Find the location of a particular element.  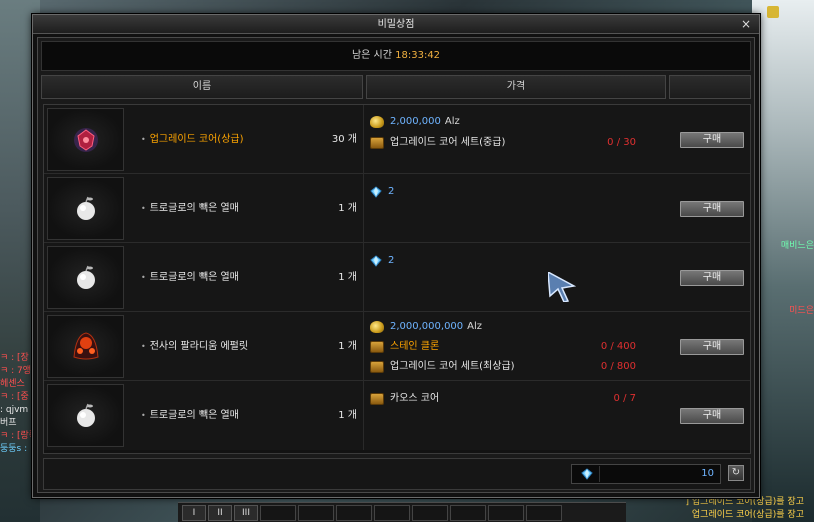

timer-value: 18:33:42 is located at coordinates (418, 55).